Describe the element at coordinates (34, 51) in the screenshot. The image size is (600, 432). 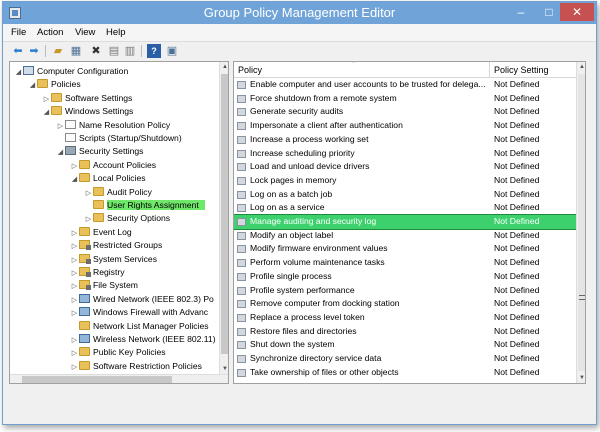
I see `forward-arrow-icon: ➡` at that location.